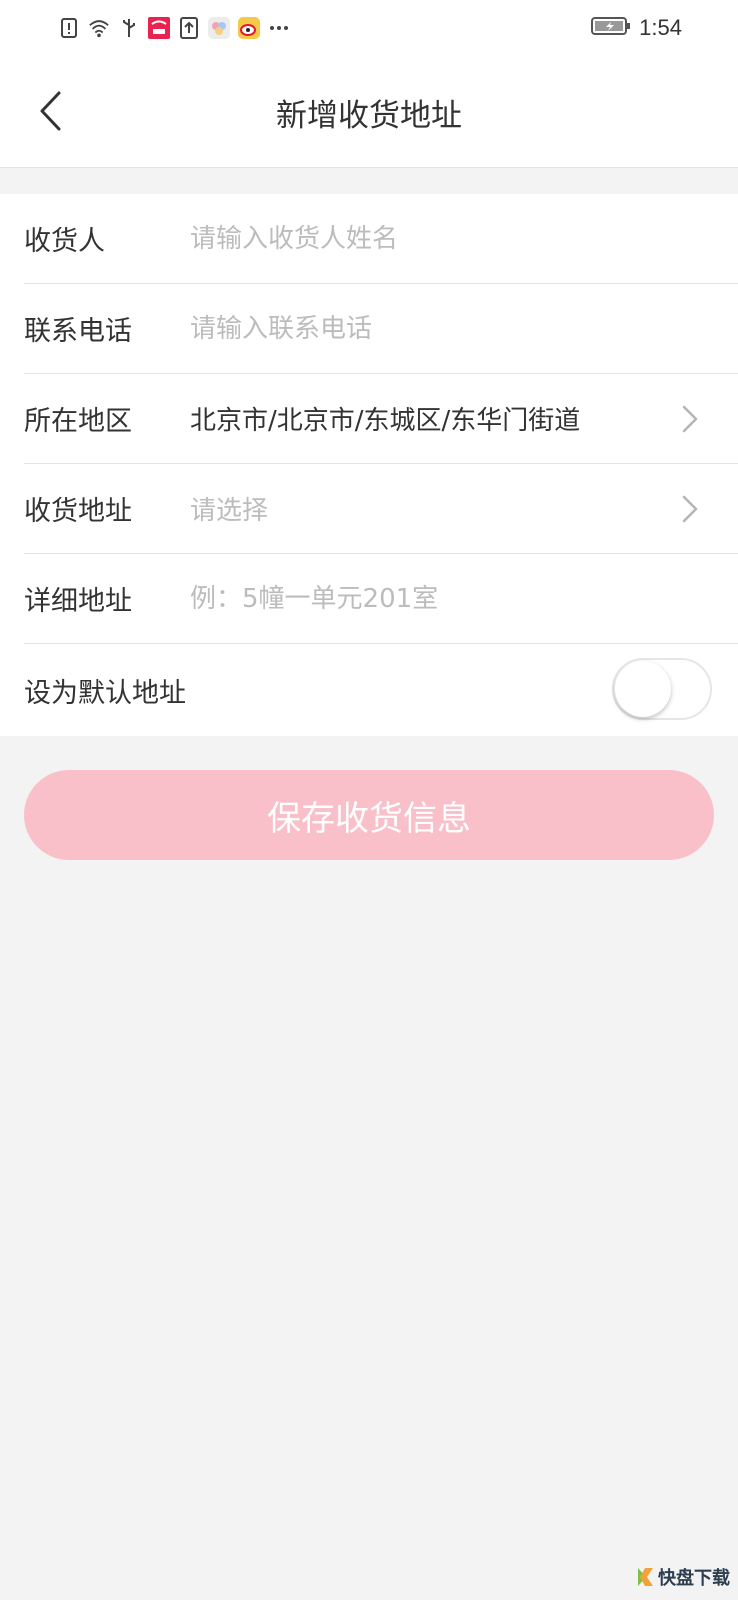  I want to click on address-placeholder: 请选择, so click(229, 511).